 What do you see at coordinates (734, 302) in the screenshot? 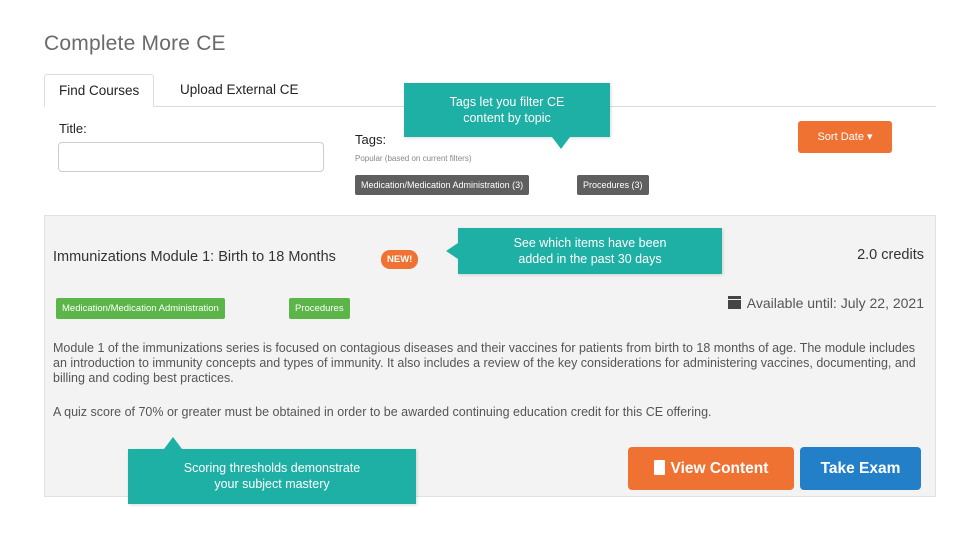
I see `calendar-icon` at bounding box center [734, 302].